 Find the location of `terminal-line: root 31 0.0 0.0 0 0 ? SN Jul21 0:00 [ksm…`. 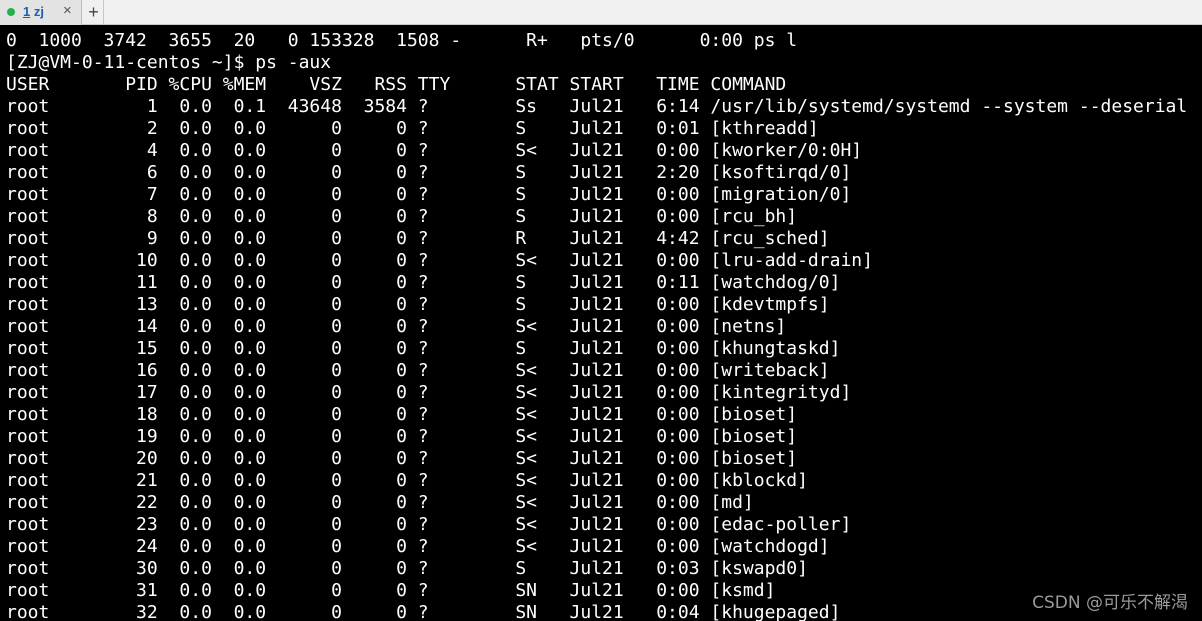

terminal-line: root 31 0.0 0.0 0 0 ? SN Jul21 0:00 [ksm… is located at coordinates (391, 590).